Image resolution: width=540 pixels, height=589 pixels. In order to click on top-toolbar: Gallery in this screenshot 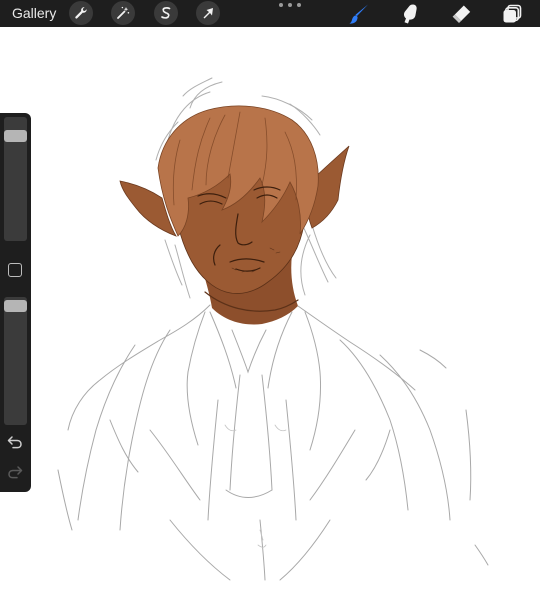, I will do `click(270, 13)`.